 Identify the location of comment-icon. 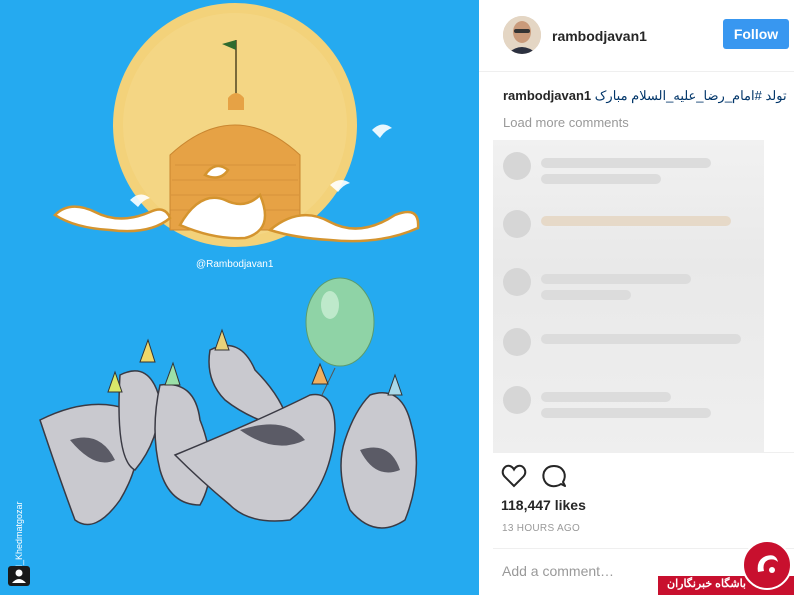
(554, 476).